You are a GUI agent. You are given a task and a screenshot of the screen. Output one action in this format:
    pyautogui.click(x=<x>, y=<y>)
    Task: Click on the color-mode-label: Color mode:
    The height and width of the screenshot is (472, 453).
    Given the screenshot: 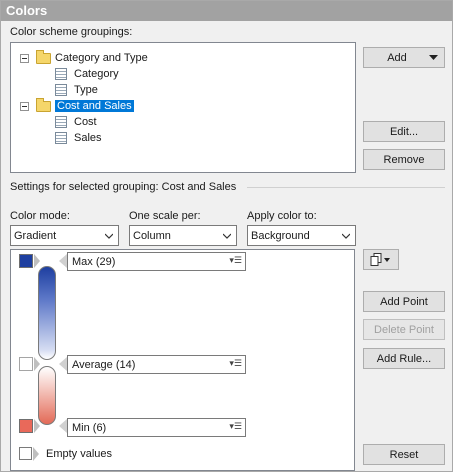 What is the action you would take?
    pyautogui.click(x=40, y=216)
    